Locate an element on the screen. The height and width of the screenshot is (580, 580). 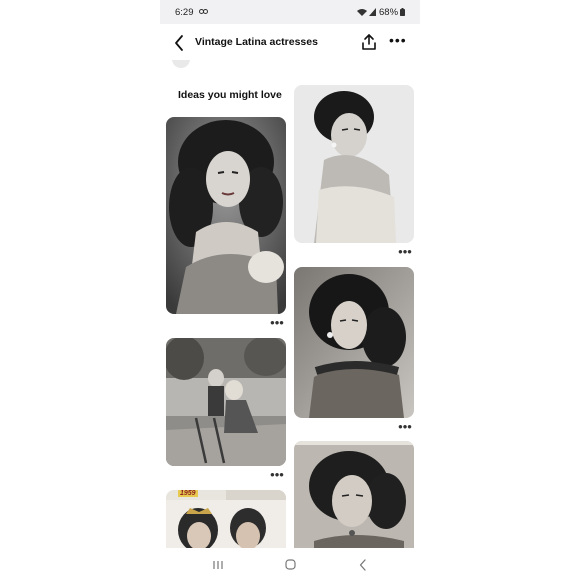
section-title: Ideas you might love is located at coordinates (230, 95).